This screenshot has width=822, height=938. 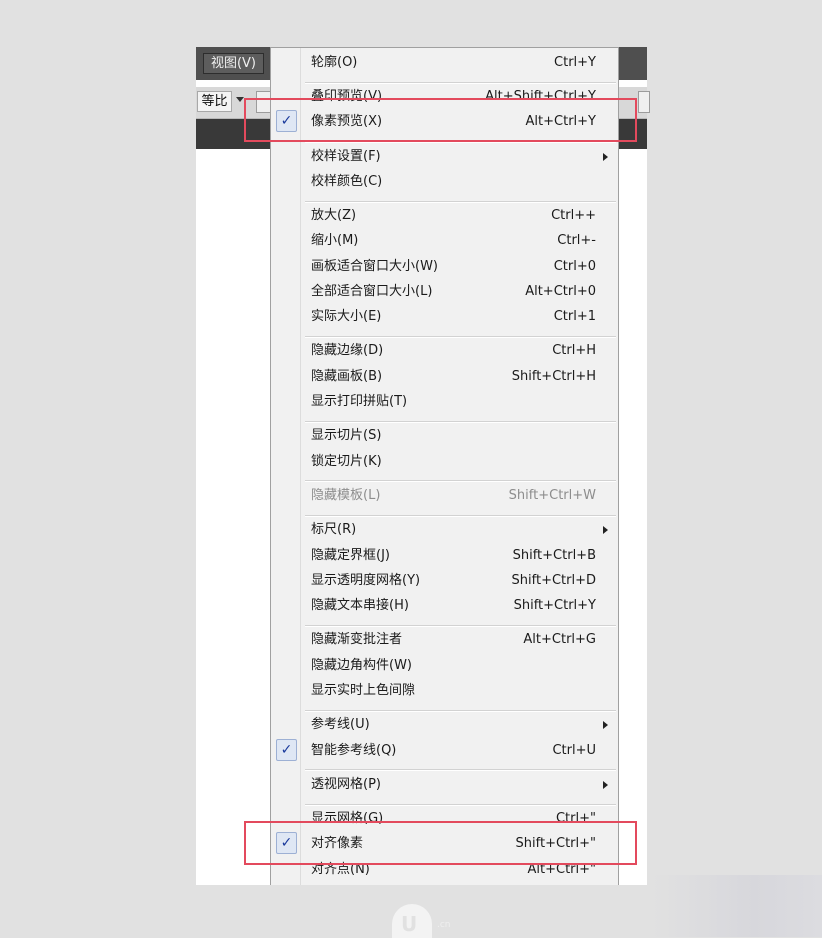 I want to click on menu-item: 隐藏文本串接(H) Shift+Ctrl+Y, so click(x=444, y=606).